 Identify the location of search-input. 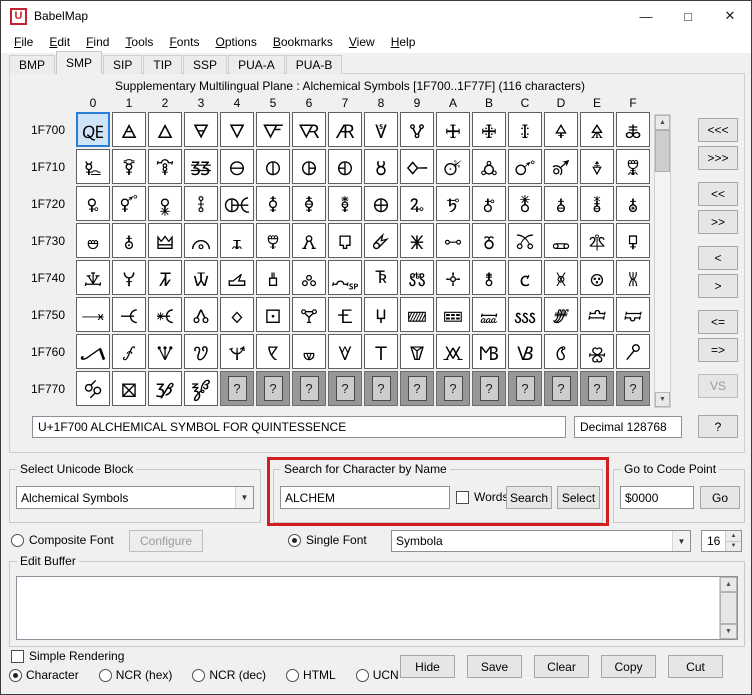
(365, 497).